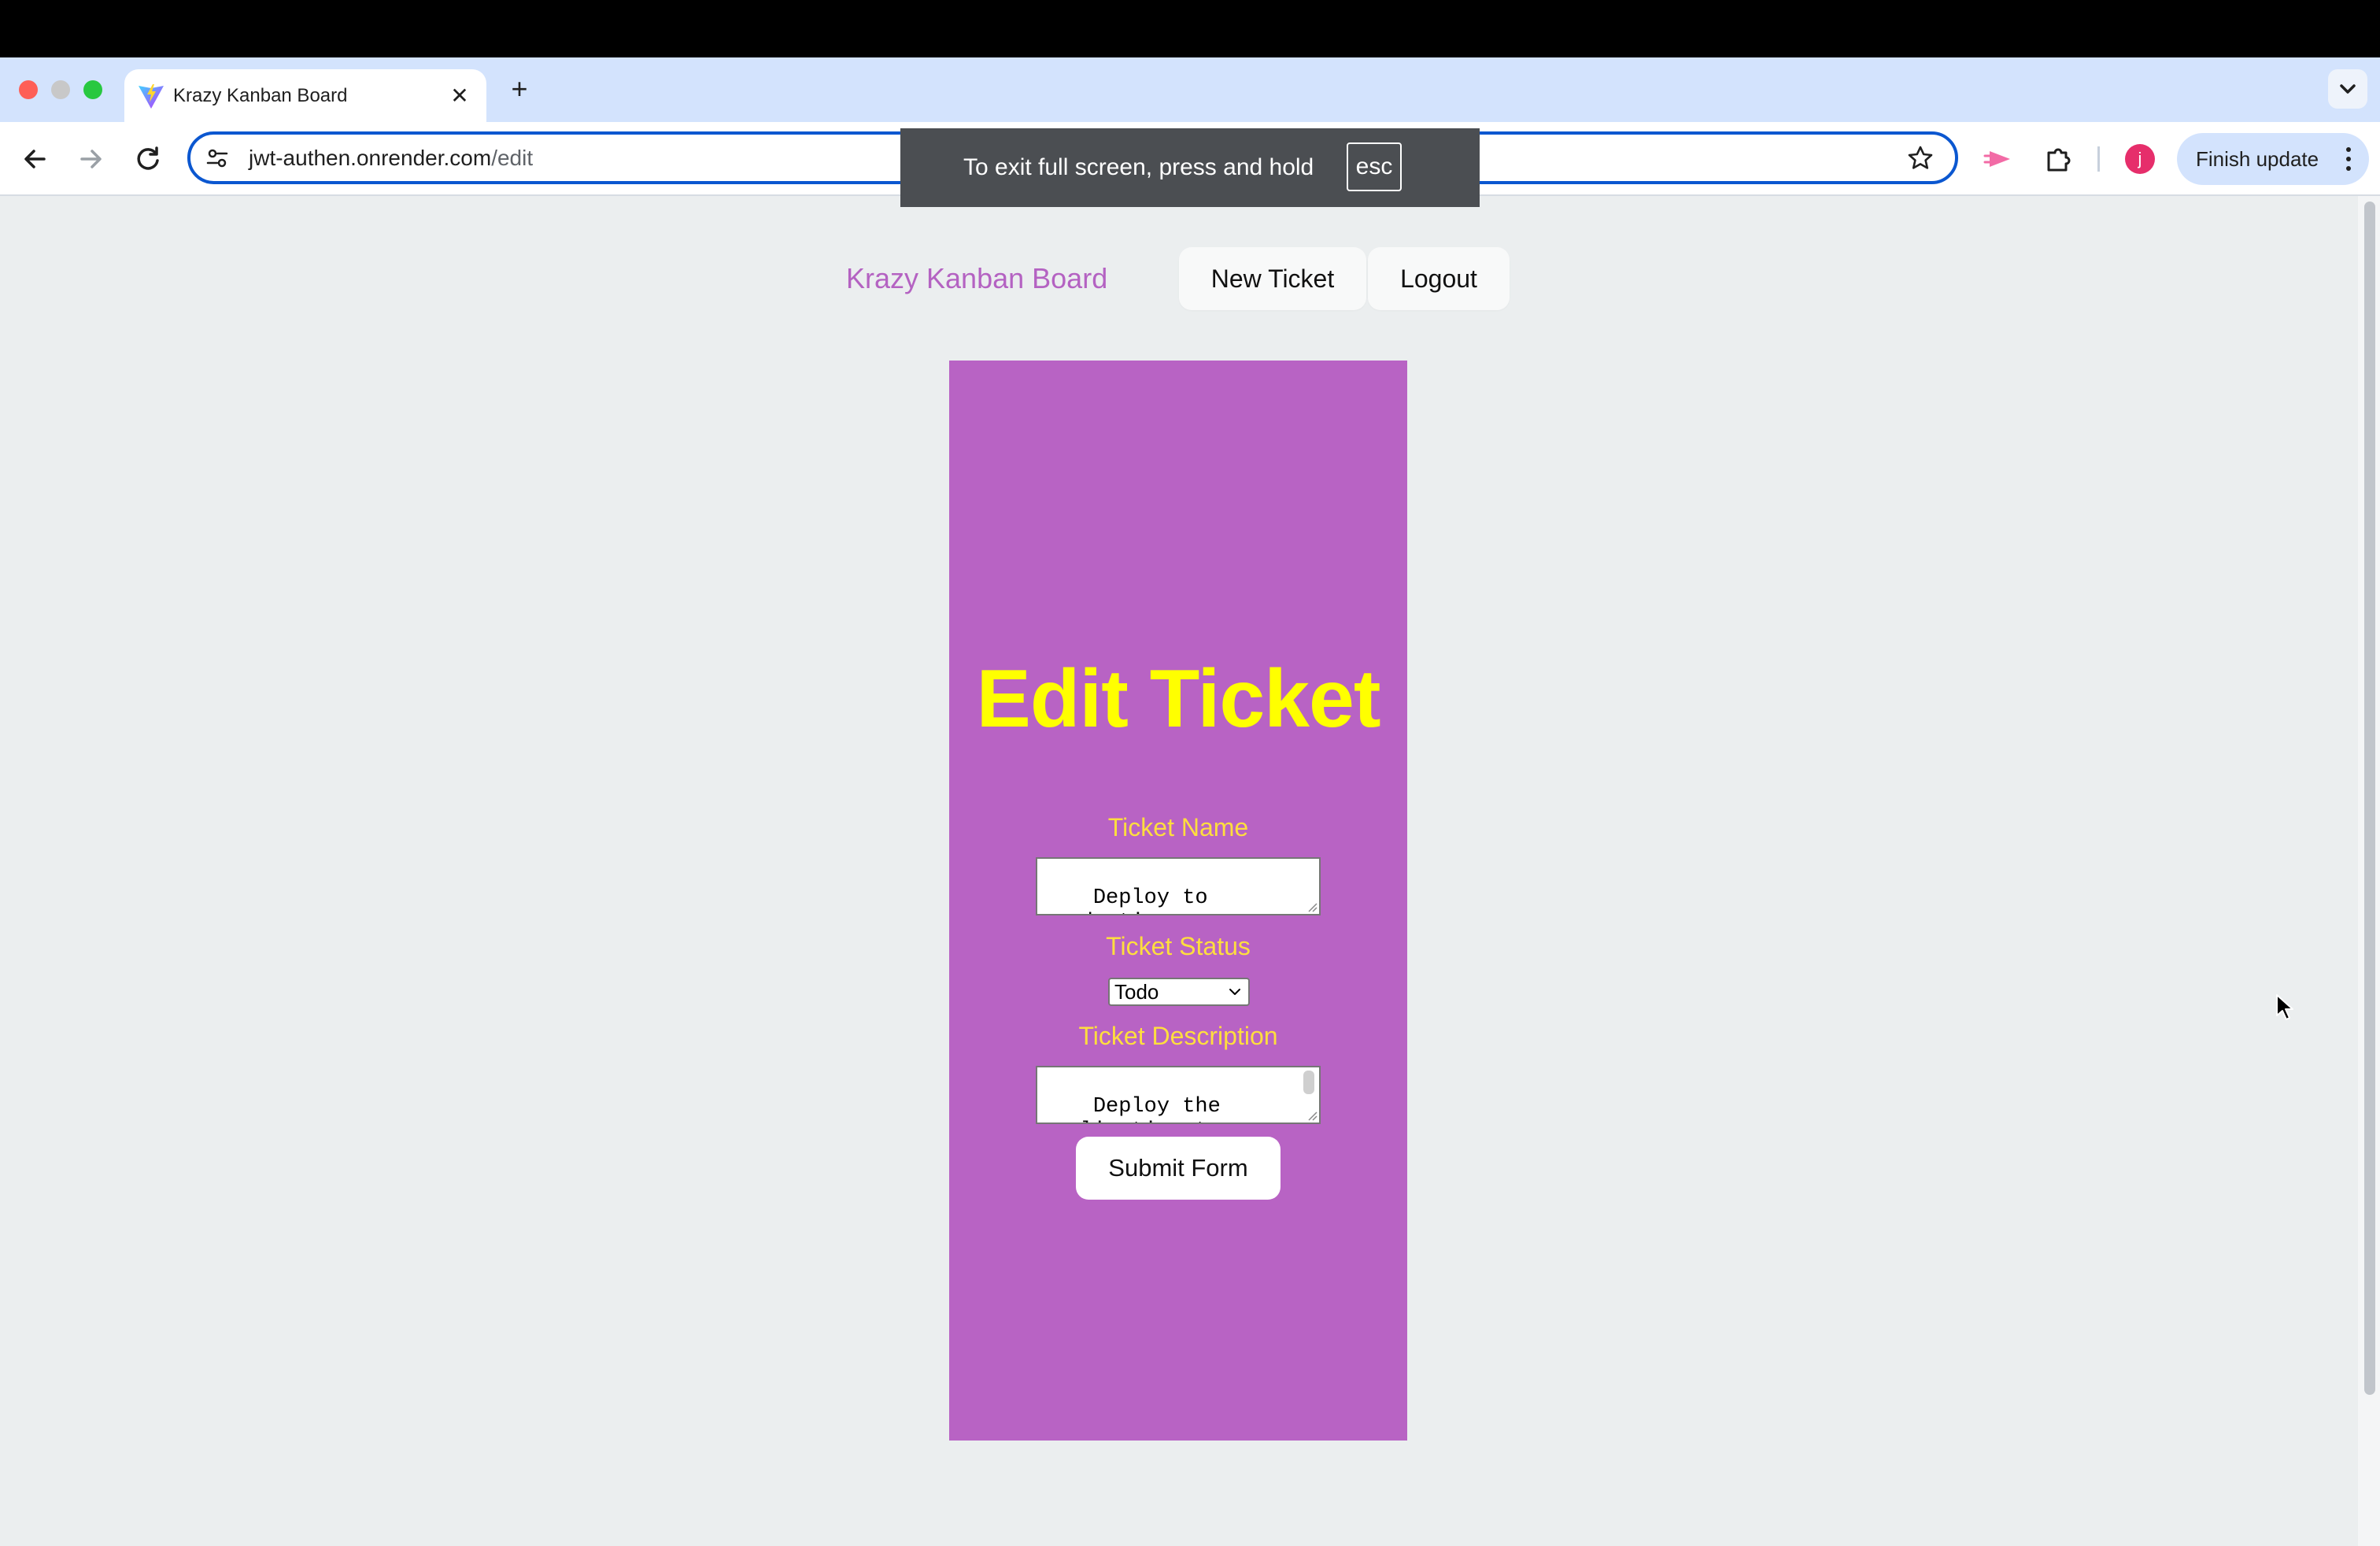  Describe the element at coordinates (148, 159) in the screenshot. I see `reload-icon` at that location.